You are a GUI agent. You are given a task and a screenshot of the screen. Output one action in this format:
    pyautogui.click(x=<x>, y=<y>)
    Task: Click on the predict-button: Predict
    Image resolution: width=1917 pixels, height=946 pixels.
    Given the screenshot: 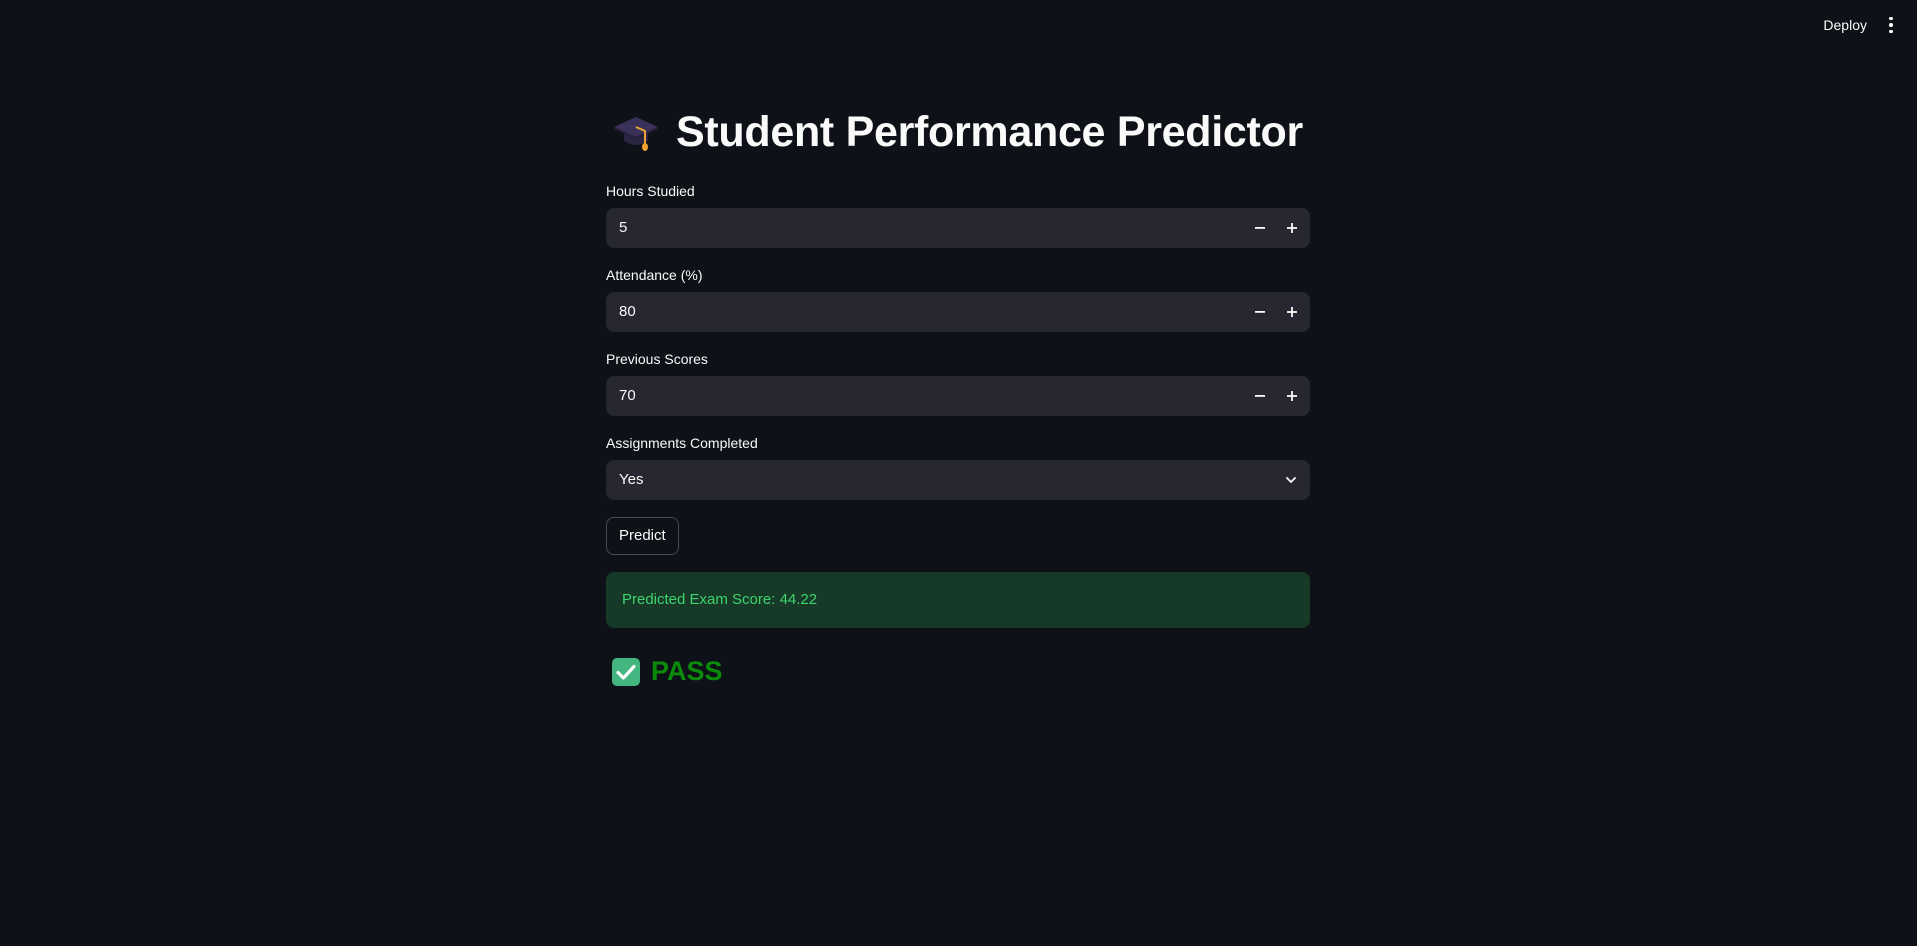 What is the action you would take?
    pyautogui.click(x=642, y=536)
    